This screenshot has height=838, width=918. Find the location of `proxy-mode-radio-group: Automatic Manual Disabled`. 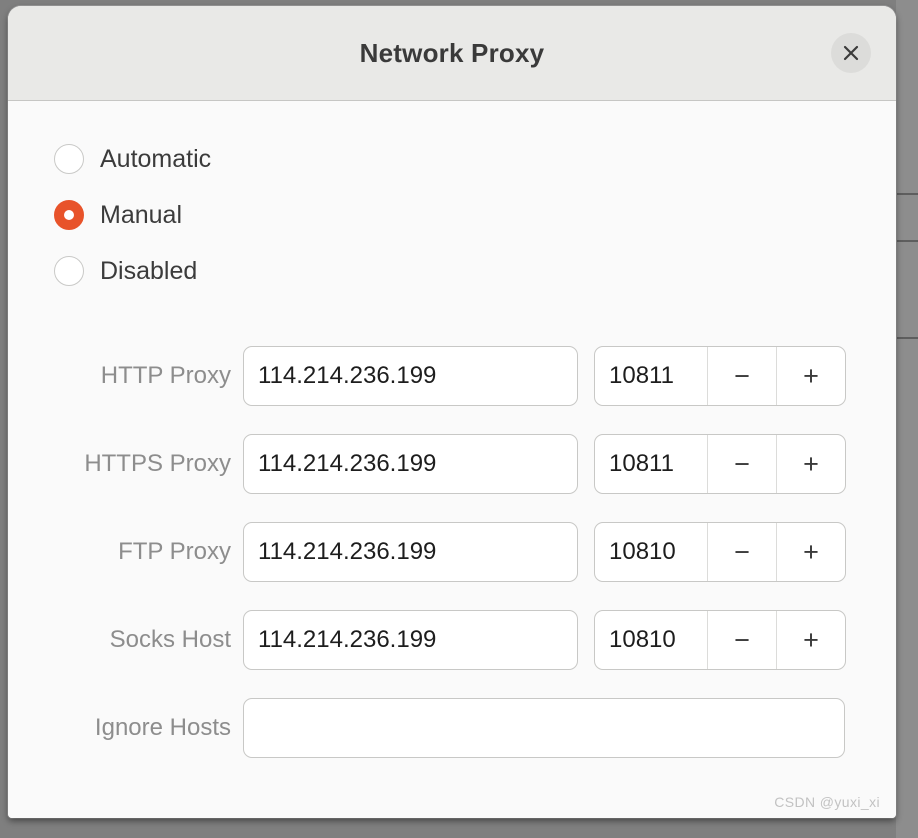

proxy-mode-radio-group: Automatic Manual Disabled is located at coordinates (132, 215).